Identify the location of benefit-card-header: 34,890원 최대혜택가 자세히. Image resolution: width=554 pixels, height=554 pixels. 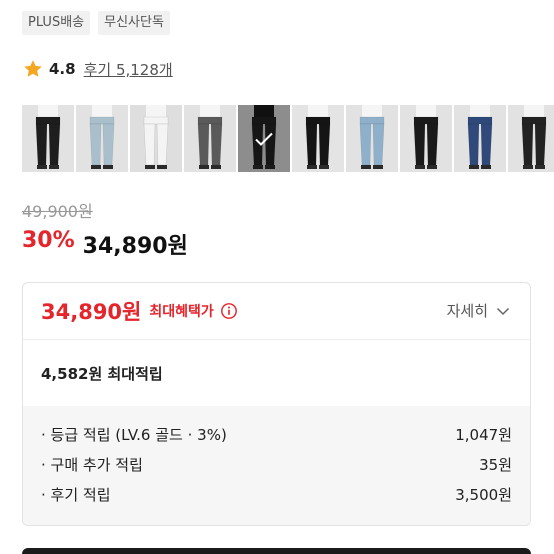
(276, 311).